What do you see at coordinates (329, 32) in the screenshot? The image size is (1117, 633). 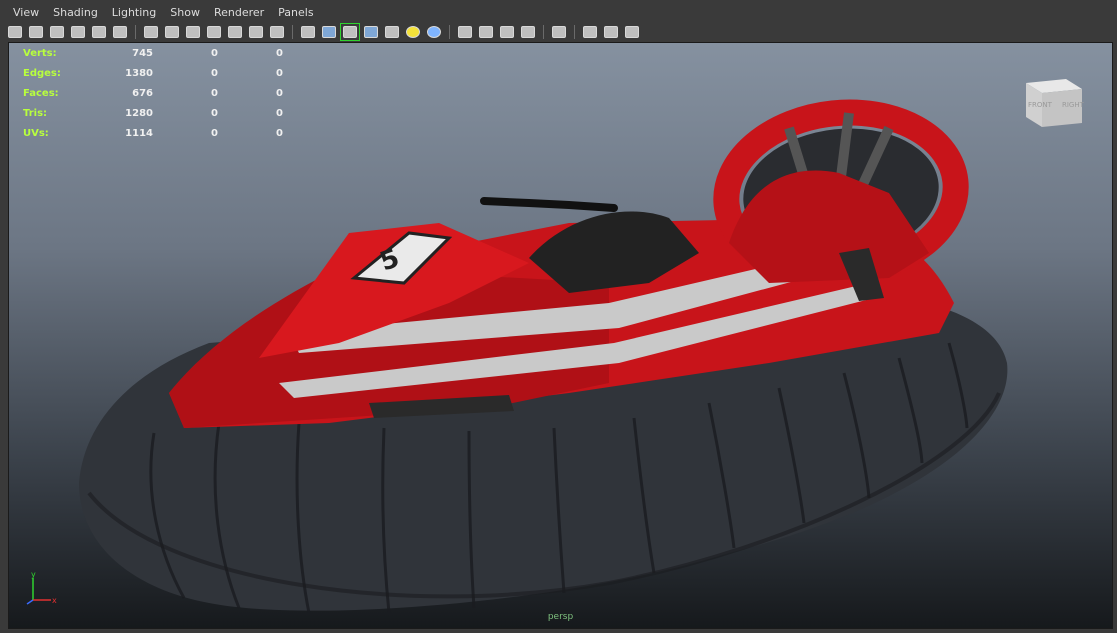 I see `smooth-shade-icon` at bounding box center [329, 32].